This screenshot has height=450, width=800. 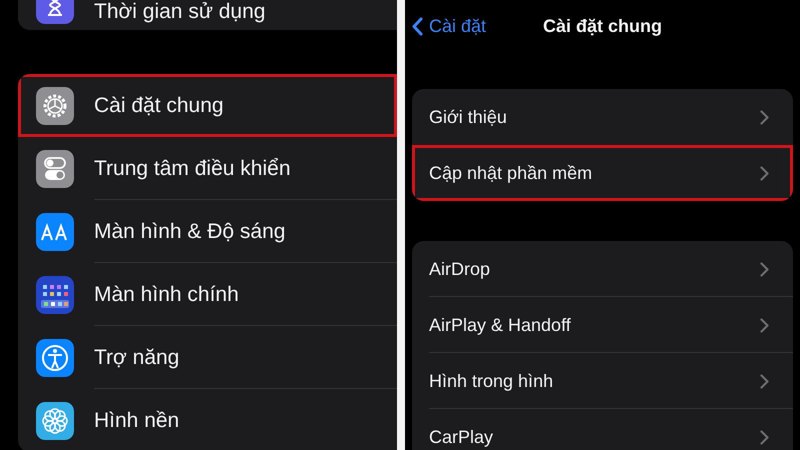 What do you see at coordinates (55, 421) in the screenshot?
I see `flower-icon` at bounding box center [55, 421].